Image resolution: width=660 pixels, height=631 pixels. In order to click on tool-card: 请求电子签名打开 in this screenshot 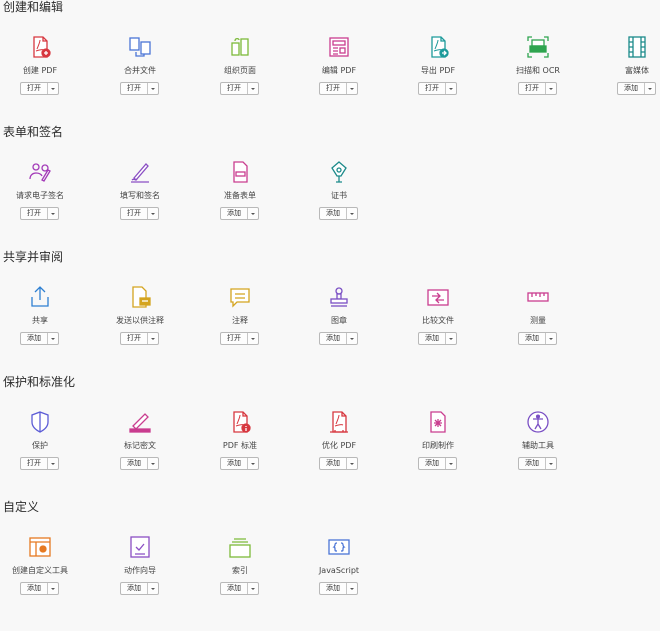, I will do `click(40, 200)`.